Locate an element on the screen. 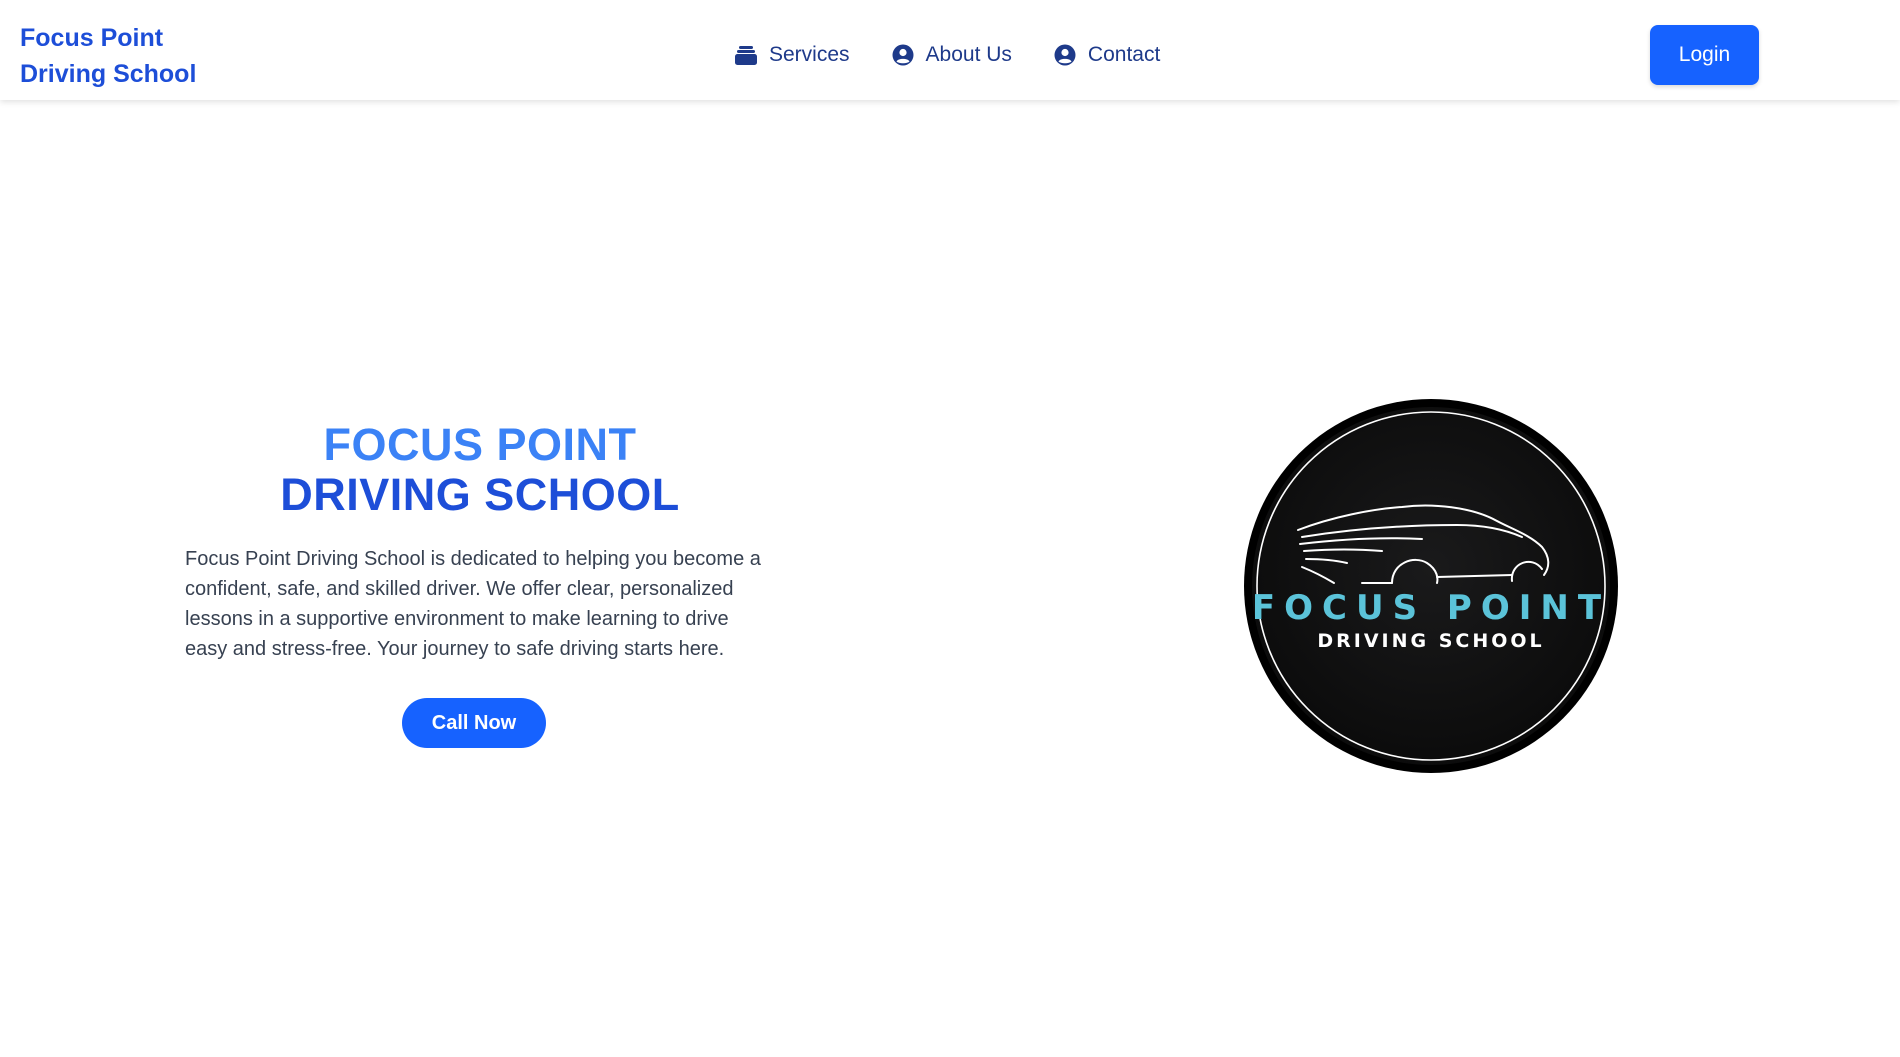 This screenshot has width=1900, height=1057. call-now-button: Call Now is located at coordinates (474, 723).